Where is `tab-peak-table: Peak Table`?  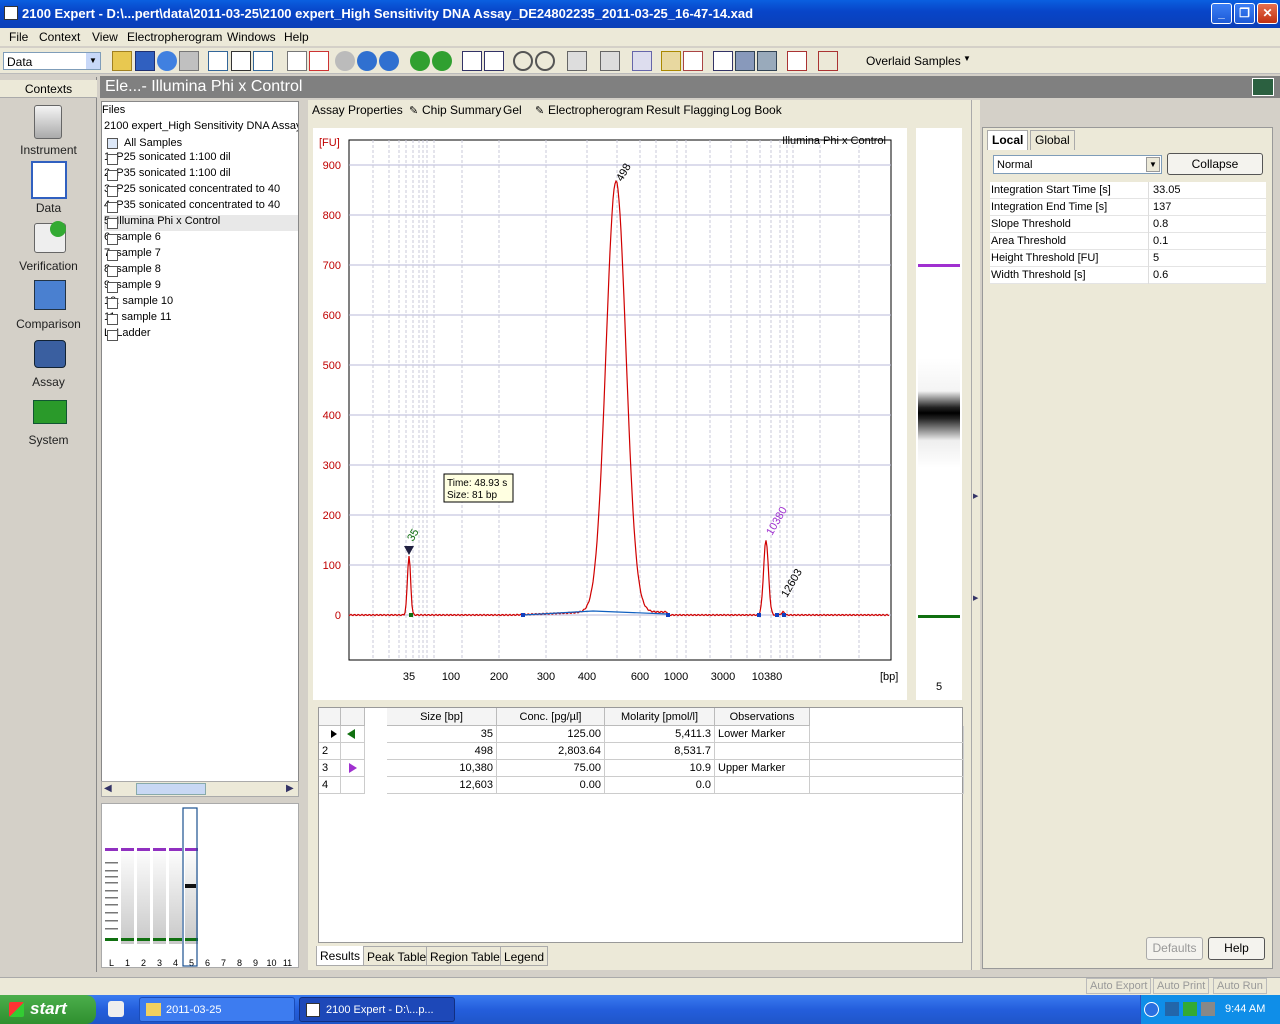 tab-peak-table: Peak Table is located at coordinates (397, 956).